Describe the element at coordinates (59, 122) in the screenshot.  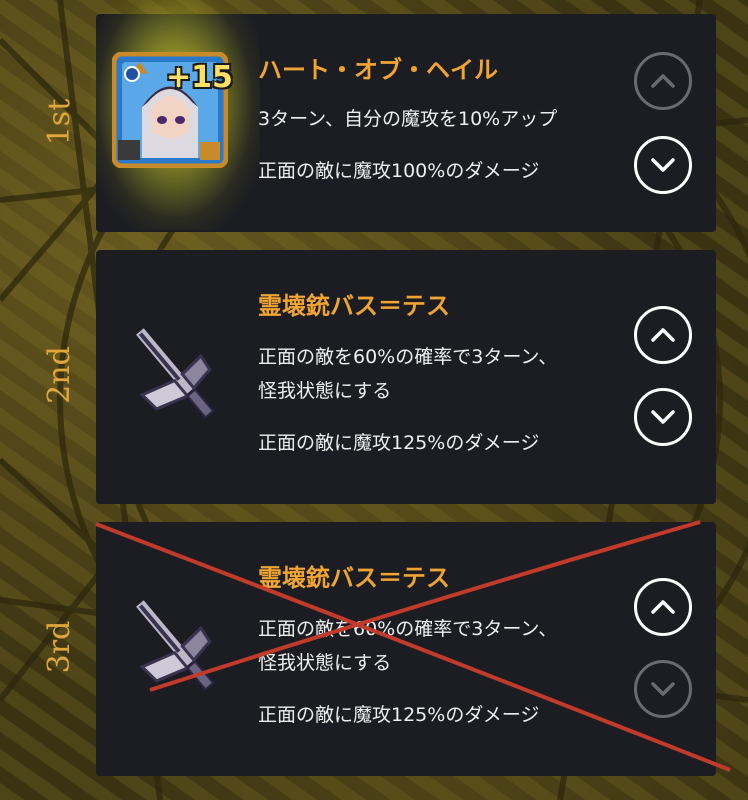
I see `rank-label-1: 1st` at that location.